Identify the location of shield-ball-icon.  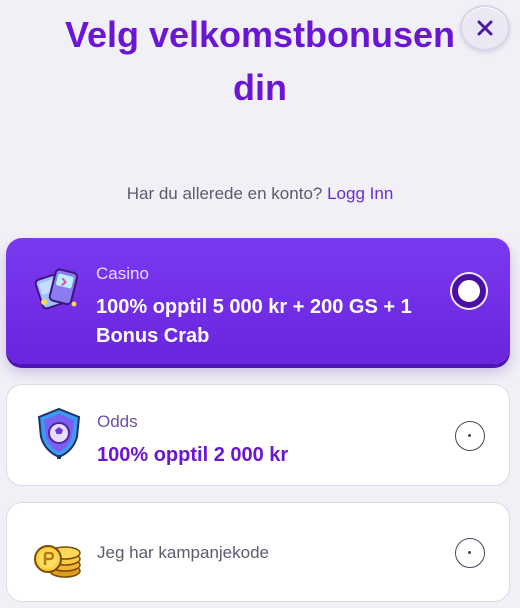
(59, 433).